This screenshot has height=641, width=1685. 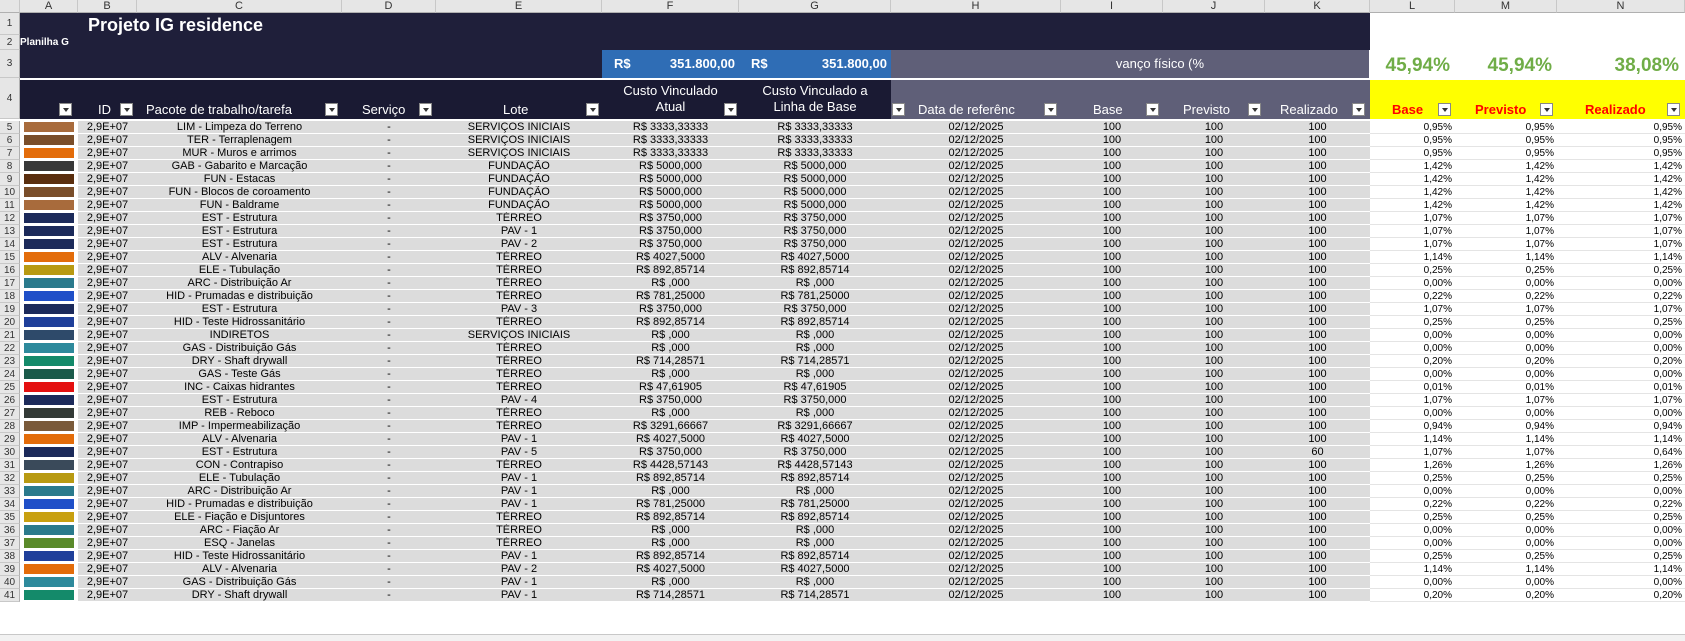 I want to click on cell-custo-base: R$ 3750,000, so click(x=815, y=244).